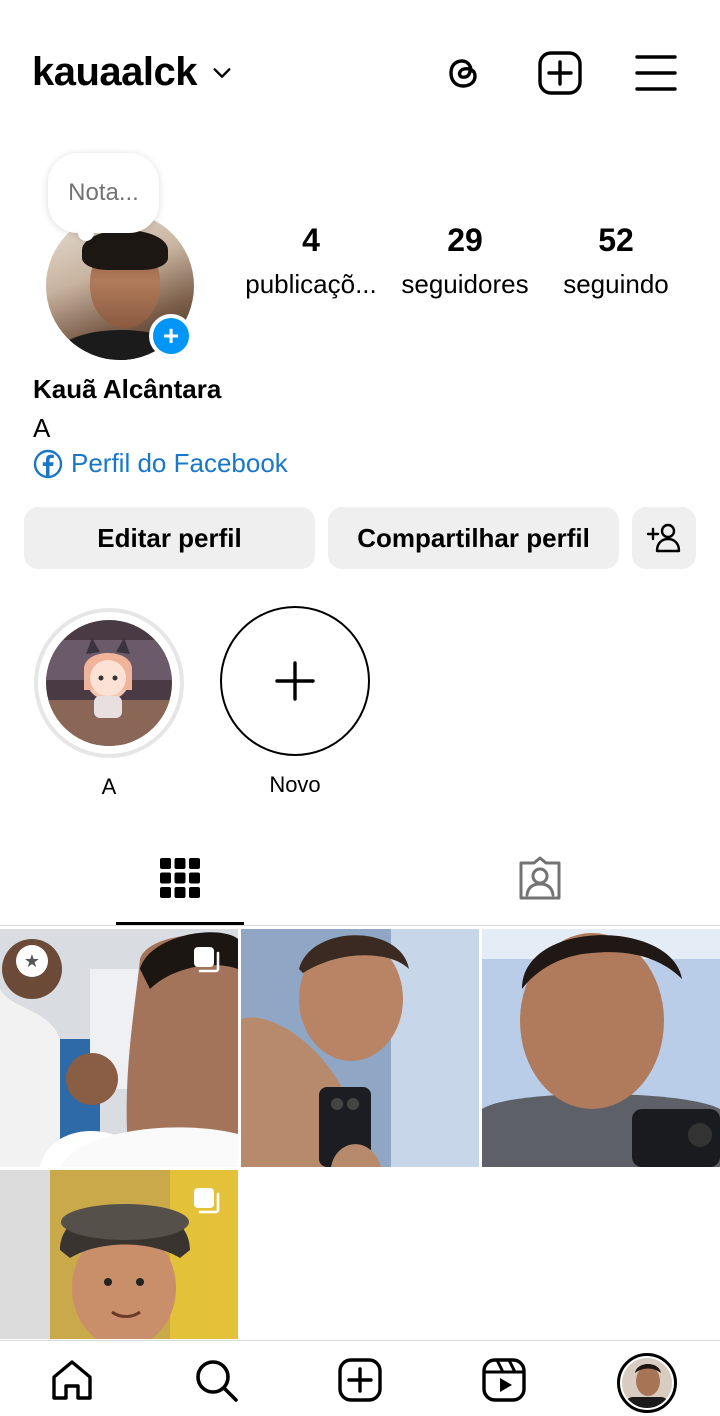 This screenshot has width=720, height=1416. Describe the element at coordinates (127, 389) in the screenshot. I see `full-name: Kauã Alcântara` at that location.